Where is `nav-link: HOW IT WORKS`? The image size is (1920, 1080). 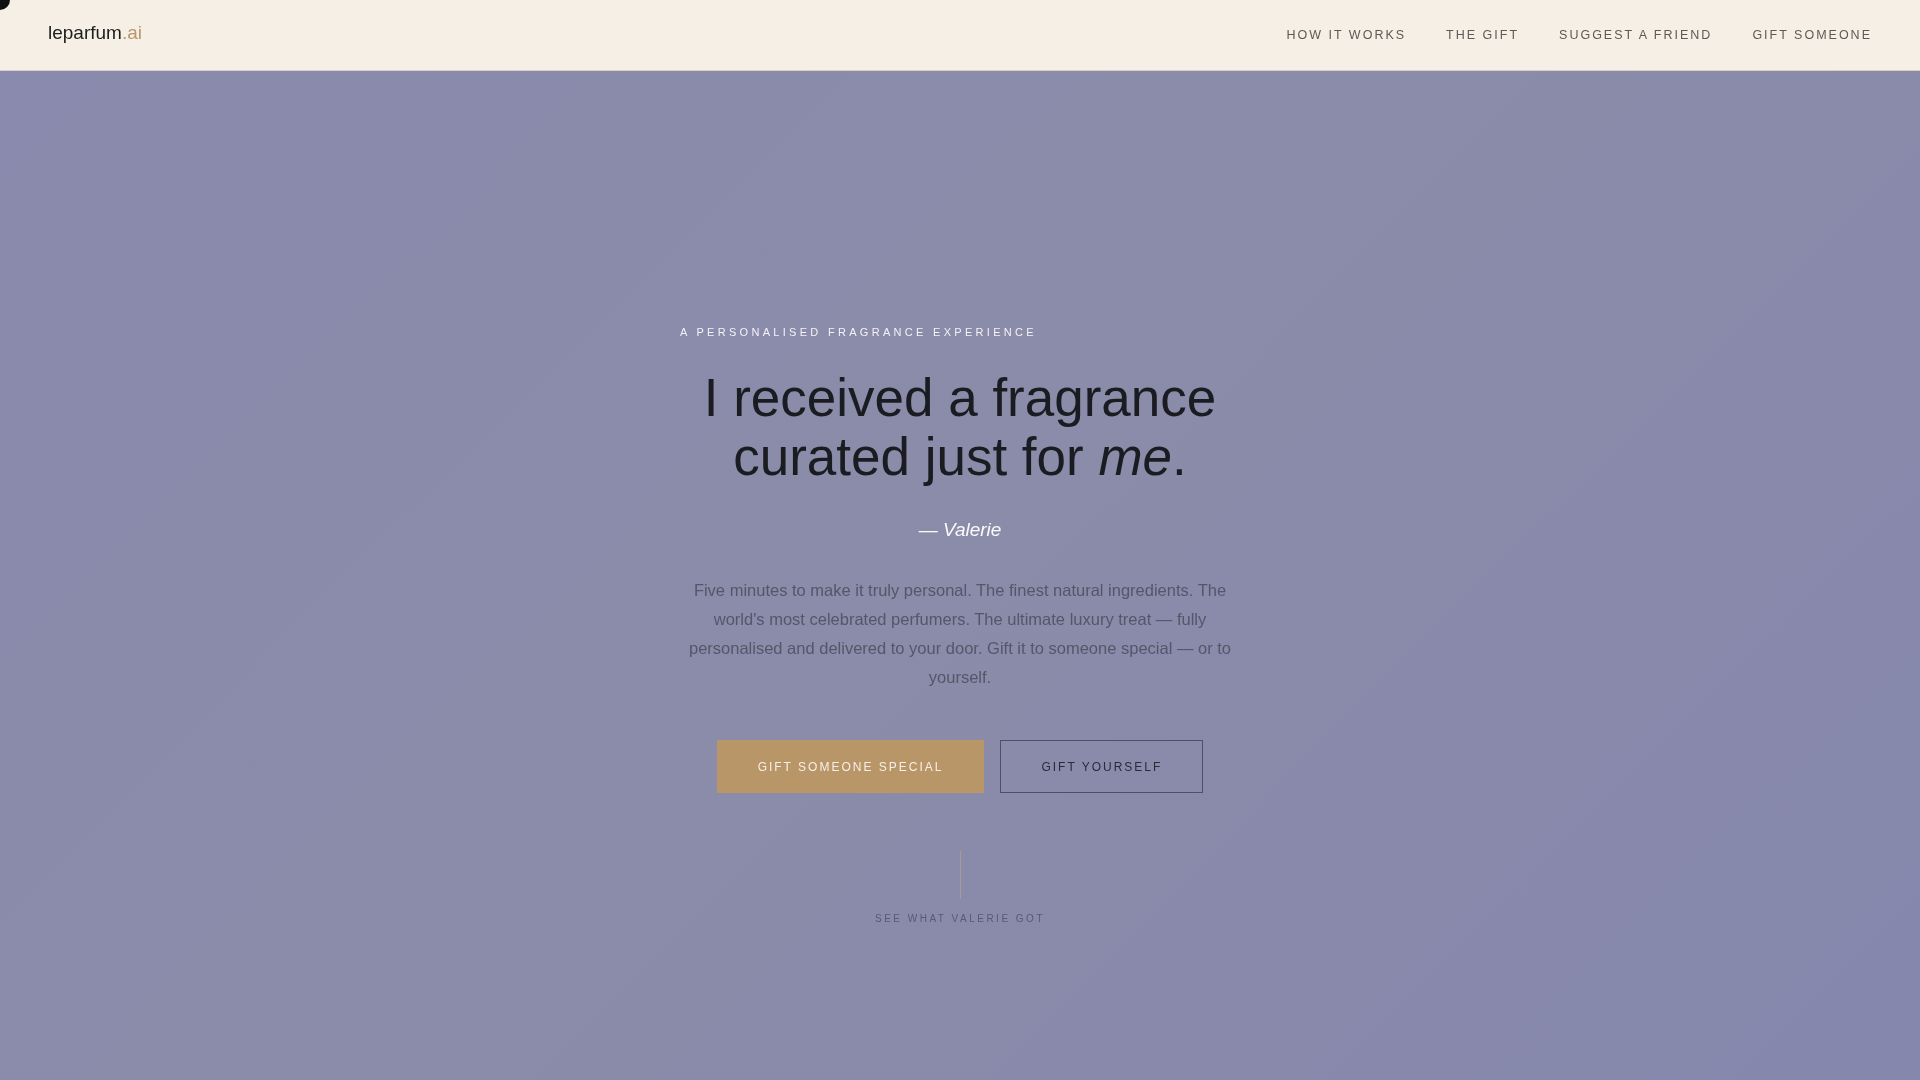 nav-link: HOW IT WORKS is located at coordinates (1346, 35).